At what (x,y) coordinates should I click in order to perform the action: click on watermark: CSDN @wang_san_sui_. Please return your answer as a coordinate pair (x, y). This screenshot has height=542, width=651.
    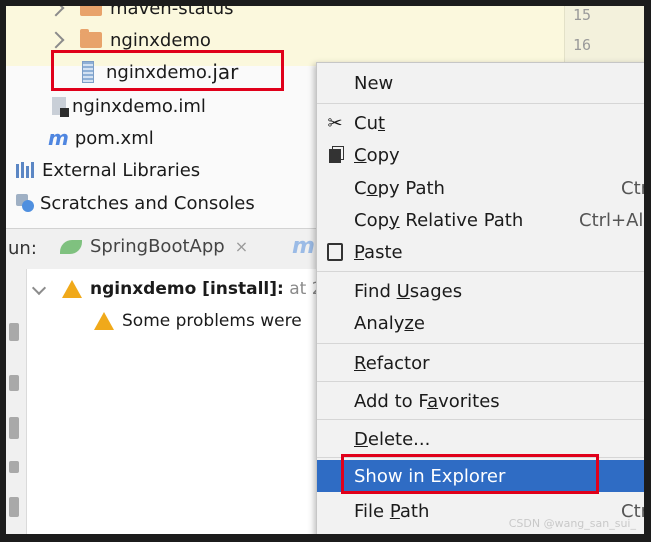
    Looking at the image, I should click on (572, 523).